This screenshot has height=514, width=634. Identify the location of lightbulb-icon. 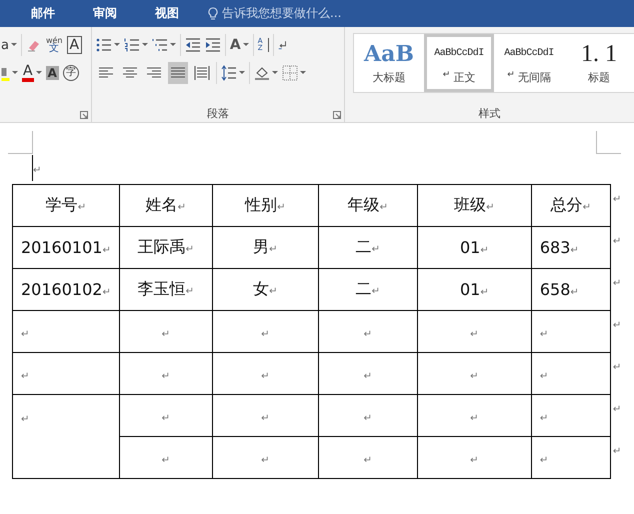
(213, 13).